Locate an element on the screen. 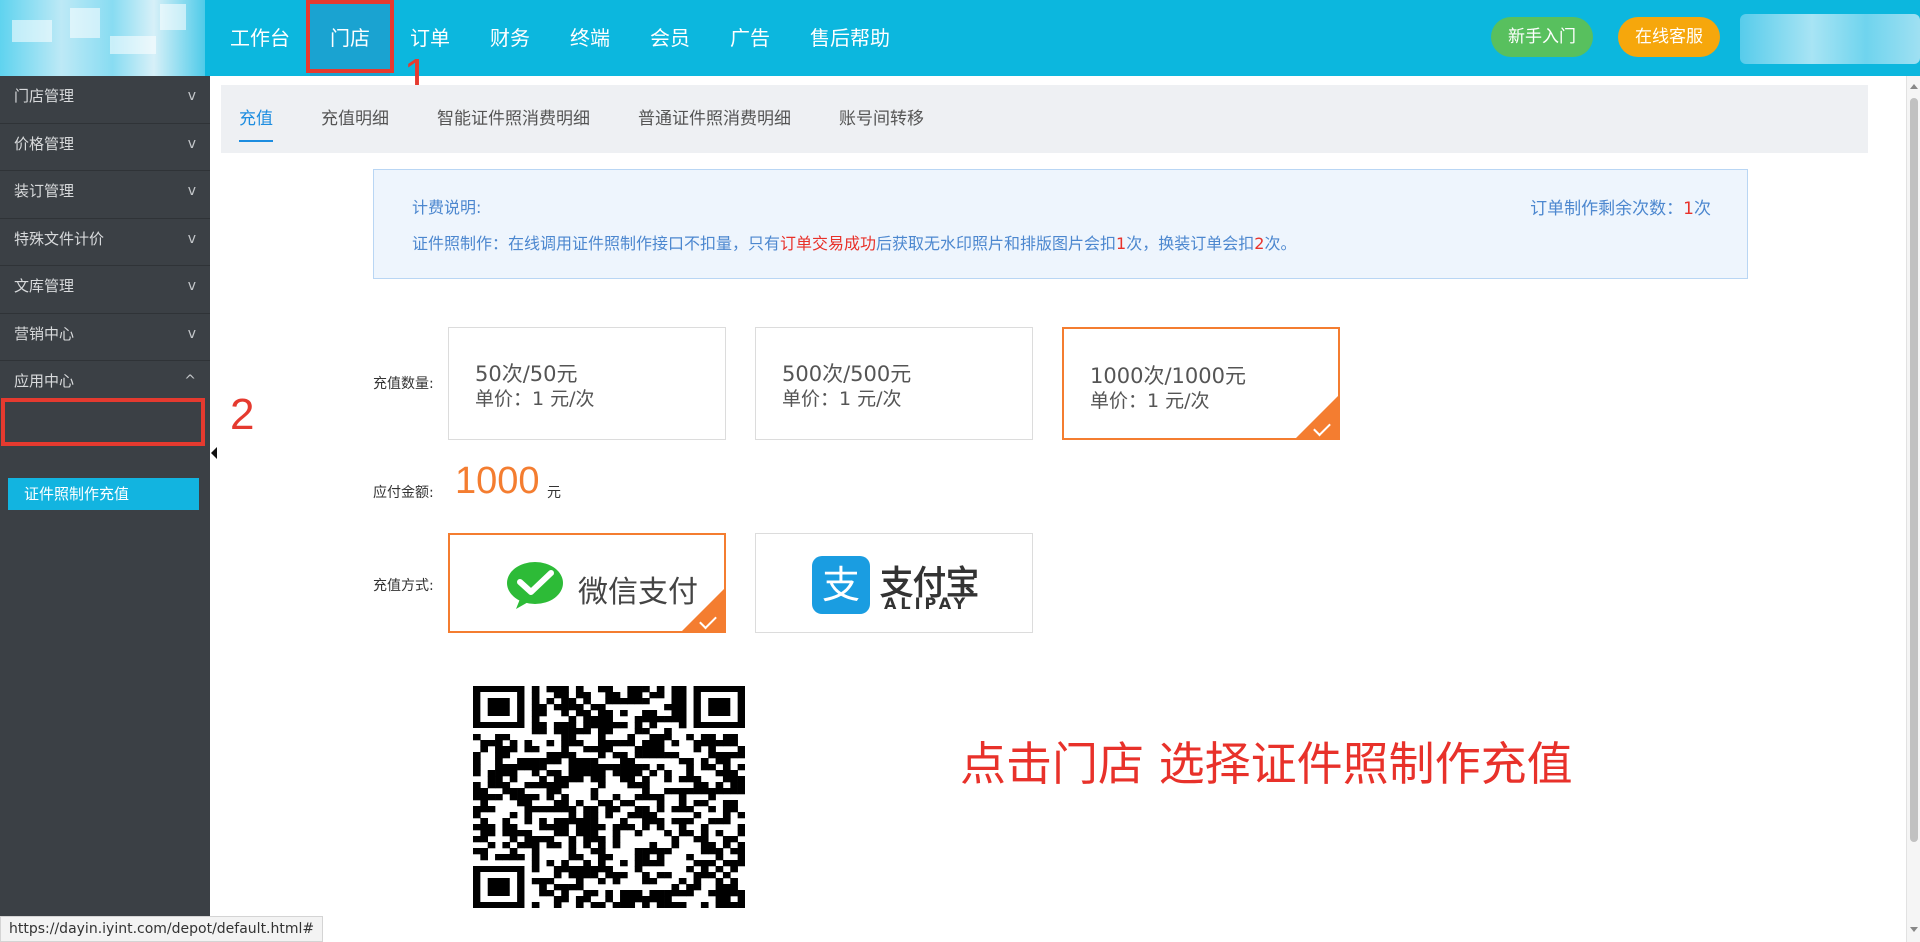 The height and width of the screenshot is (942, 1920). alipay-icon: 支 is located at coordinates (841, 585).